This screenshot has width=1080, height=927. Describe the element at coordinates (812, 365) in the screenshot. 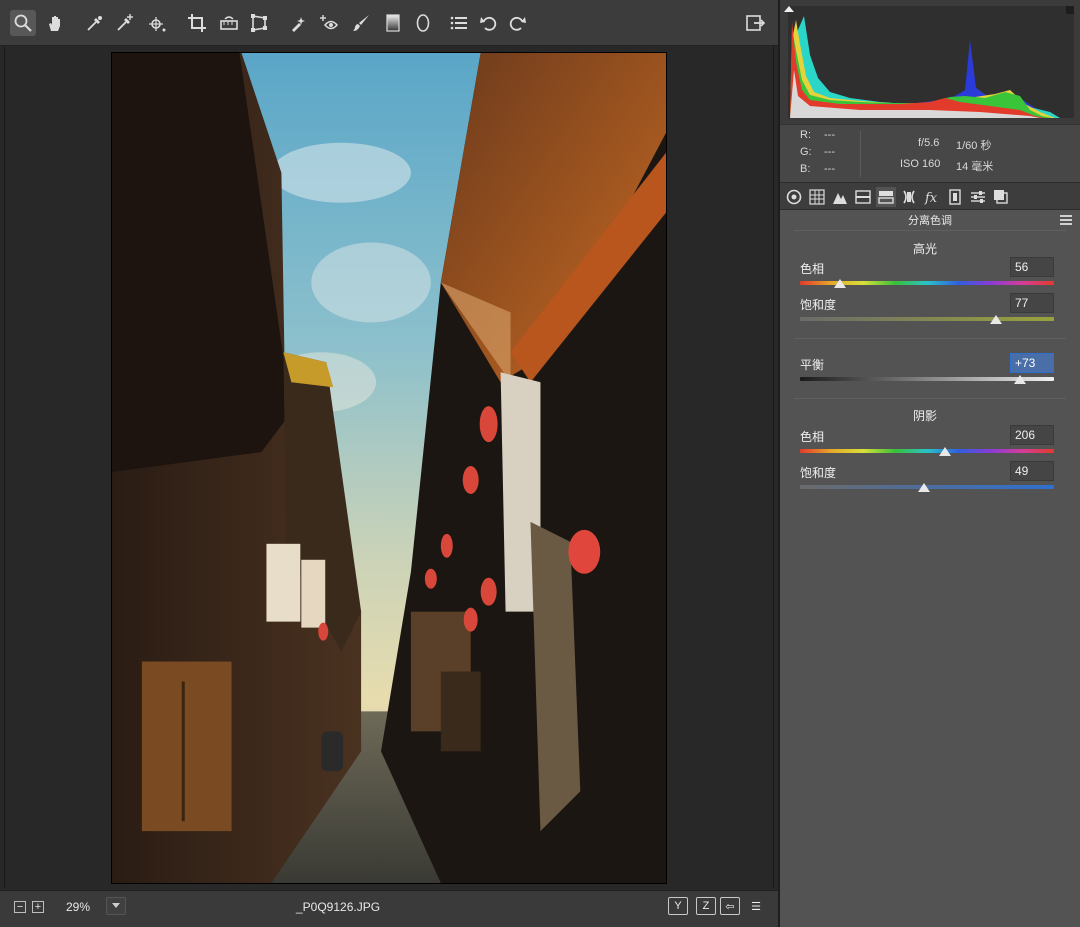

I see `balance-label: 平衡` at that location.